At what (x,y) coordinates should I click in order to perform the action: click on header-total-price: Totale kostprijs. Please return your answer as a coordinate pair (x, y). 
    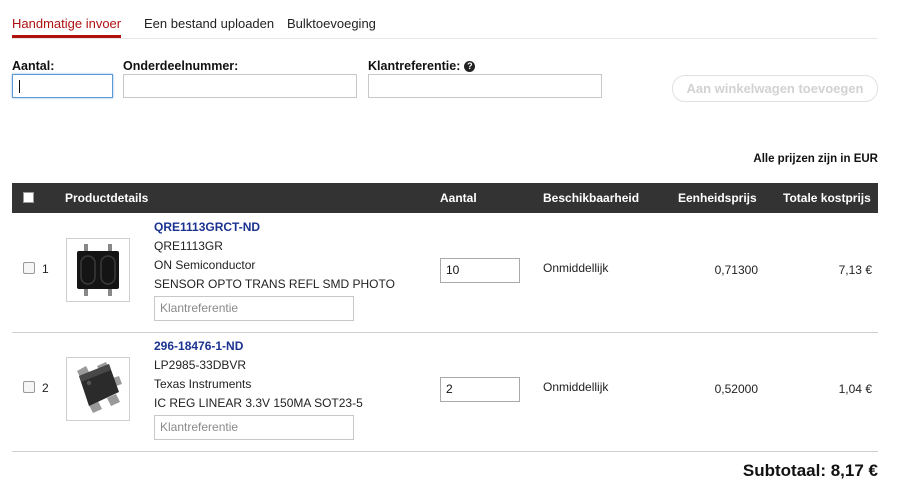
    Looking at the image, I should click on (827, 198).